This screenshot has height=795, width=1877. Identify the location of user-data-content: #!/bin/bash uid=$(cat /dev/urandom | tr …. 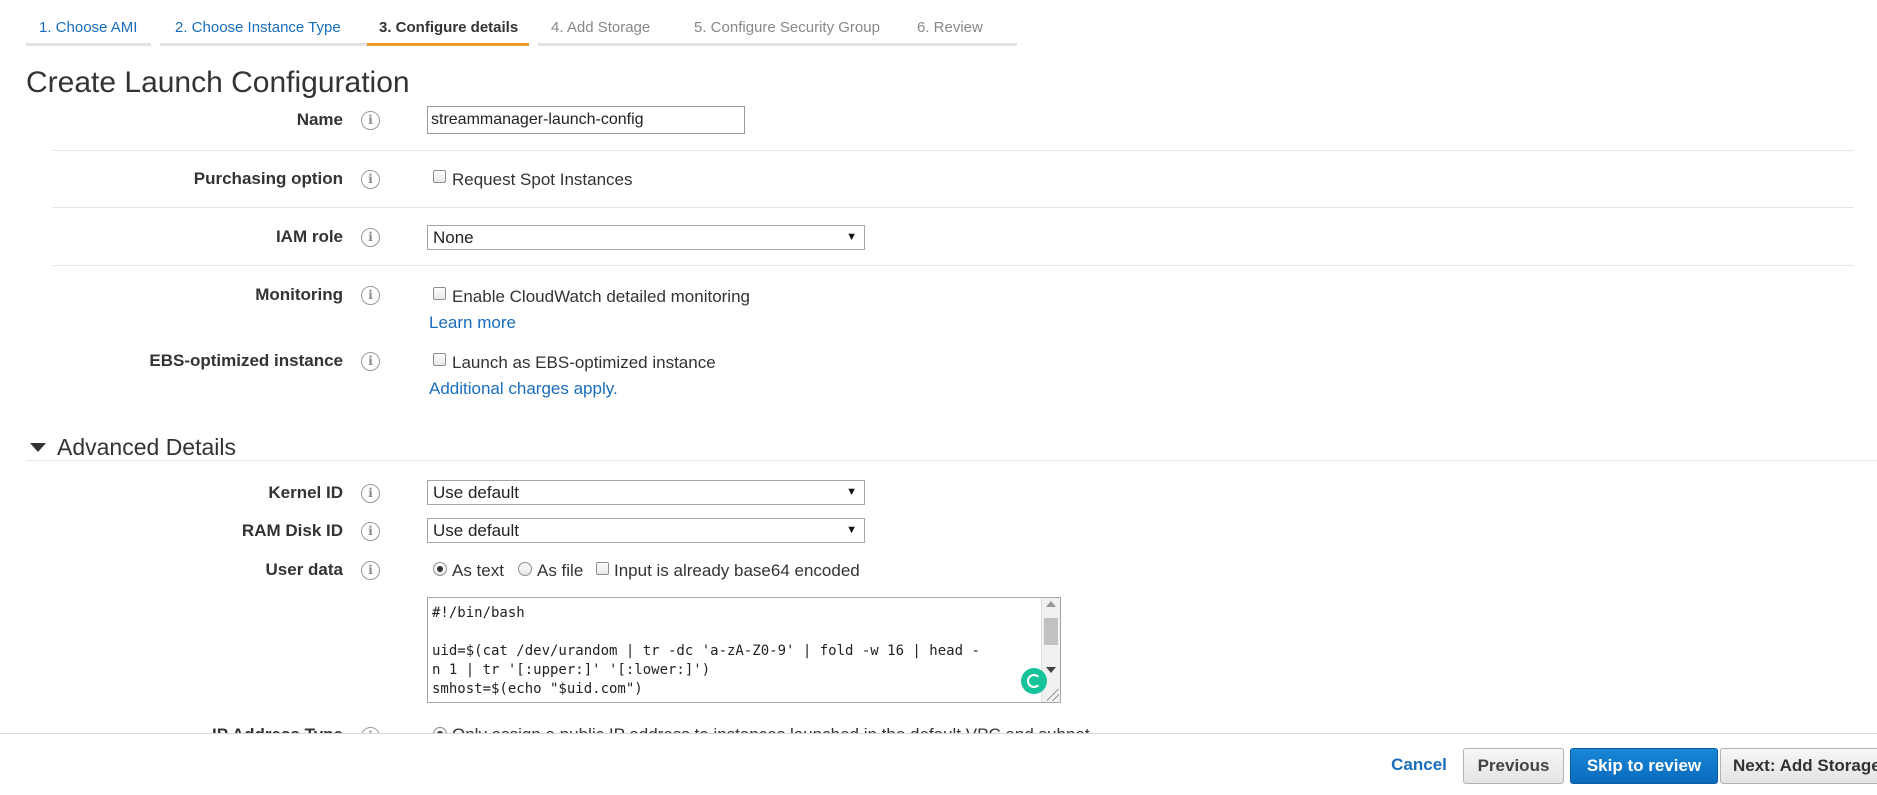
(706, 651).